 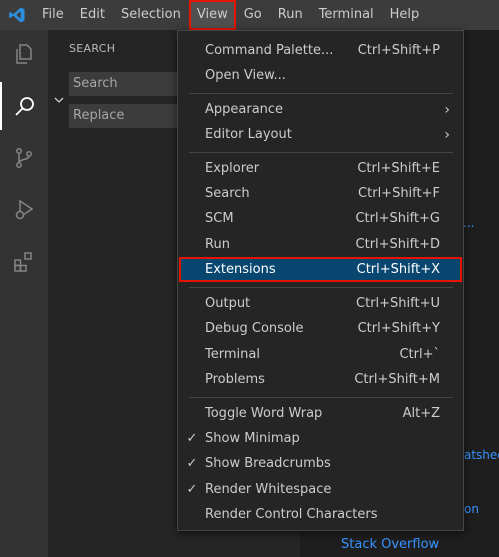 What do you see at coordinates (227, 193) in the screenshot?
I see `menu-item-label: Search` at bounding box center [227, 193].